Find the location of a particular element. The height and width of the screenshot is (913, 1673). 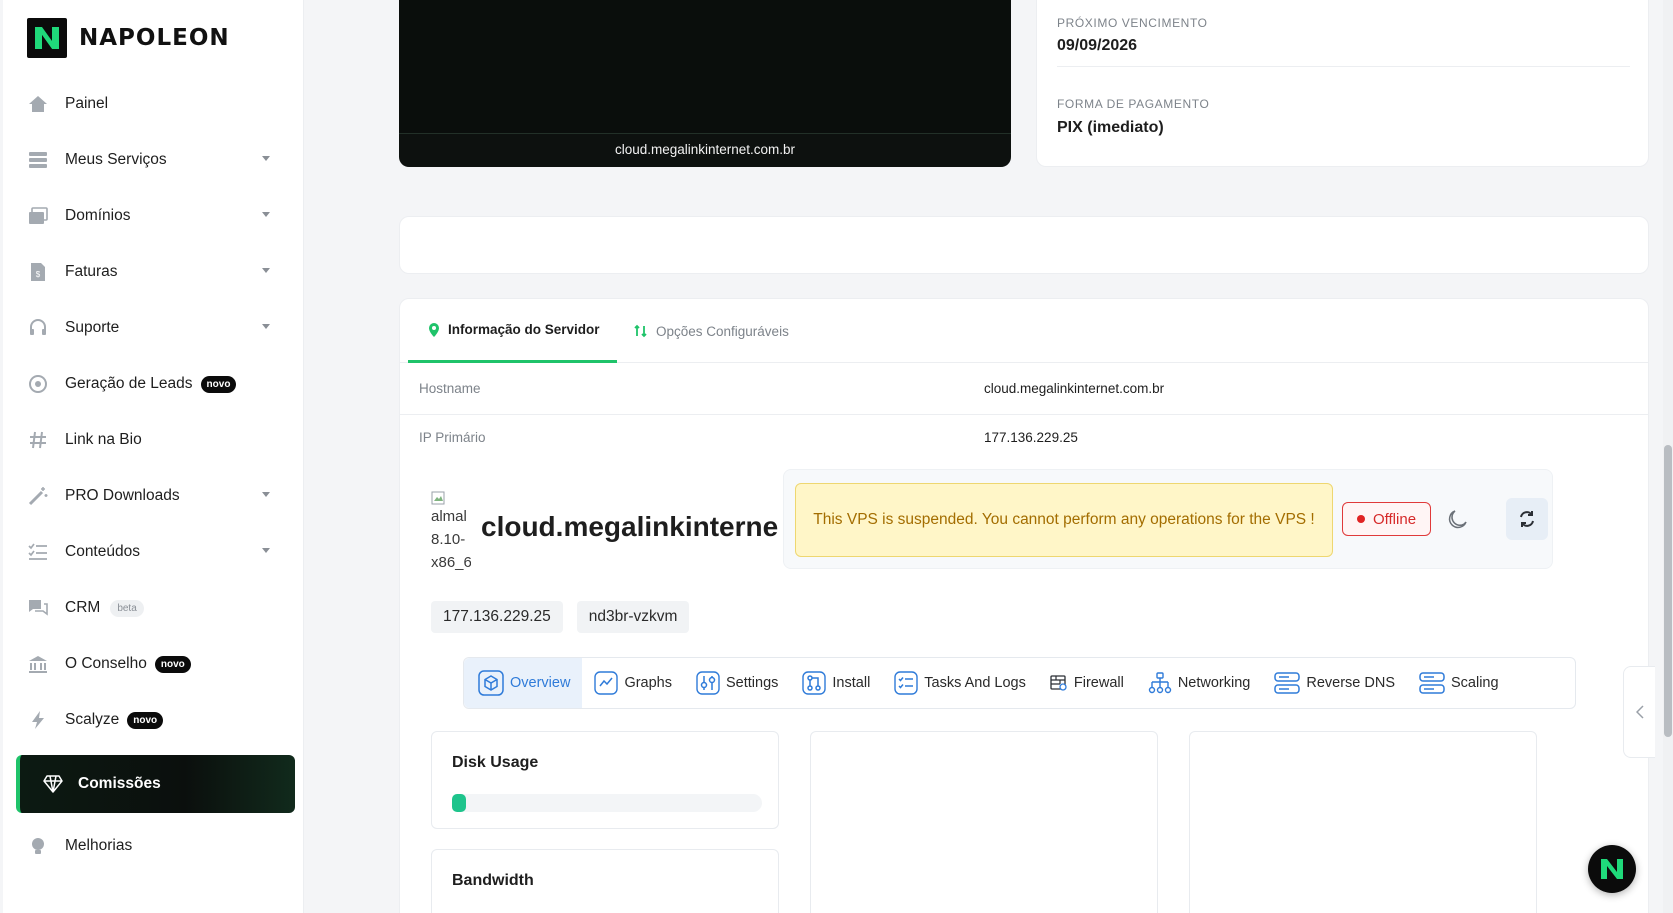

vps-chips: 177.136.229.25 nd3br-vzkvm is located at coordinates (560, 617).